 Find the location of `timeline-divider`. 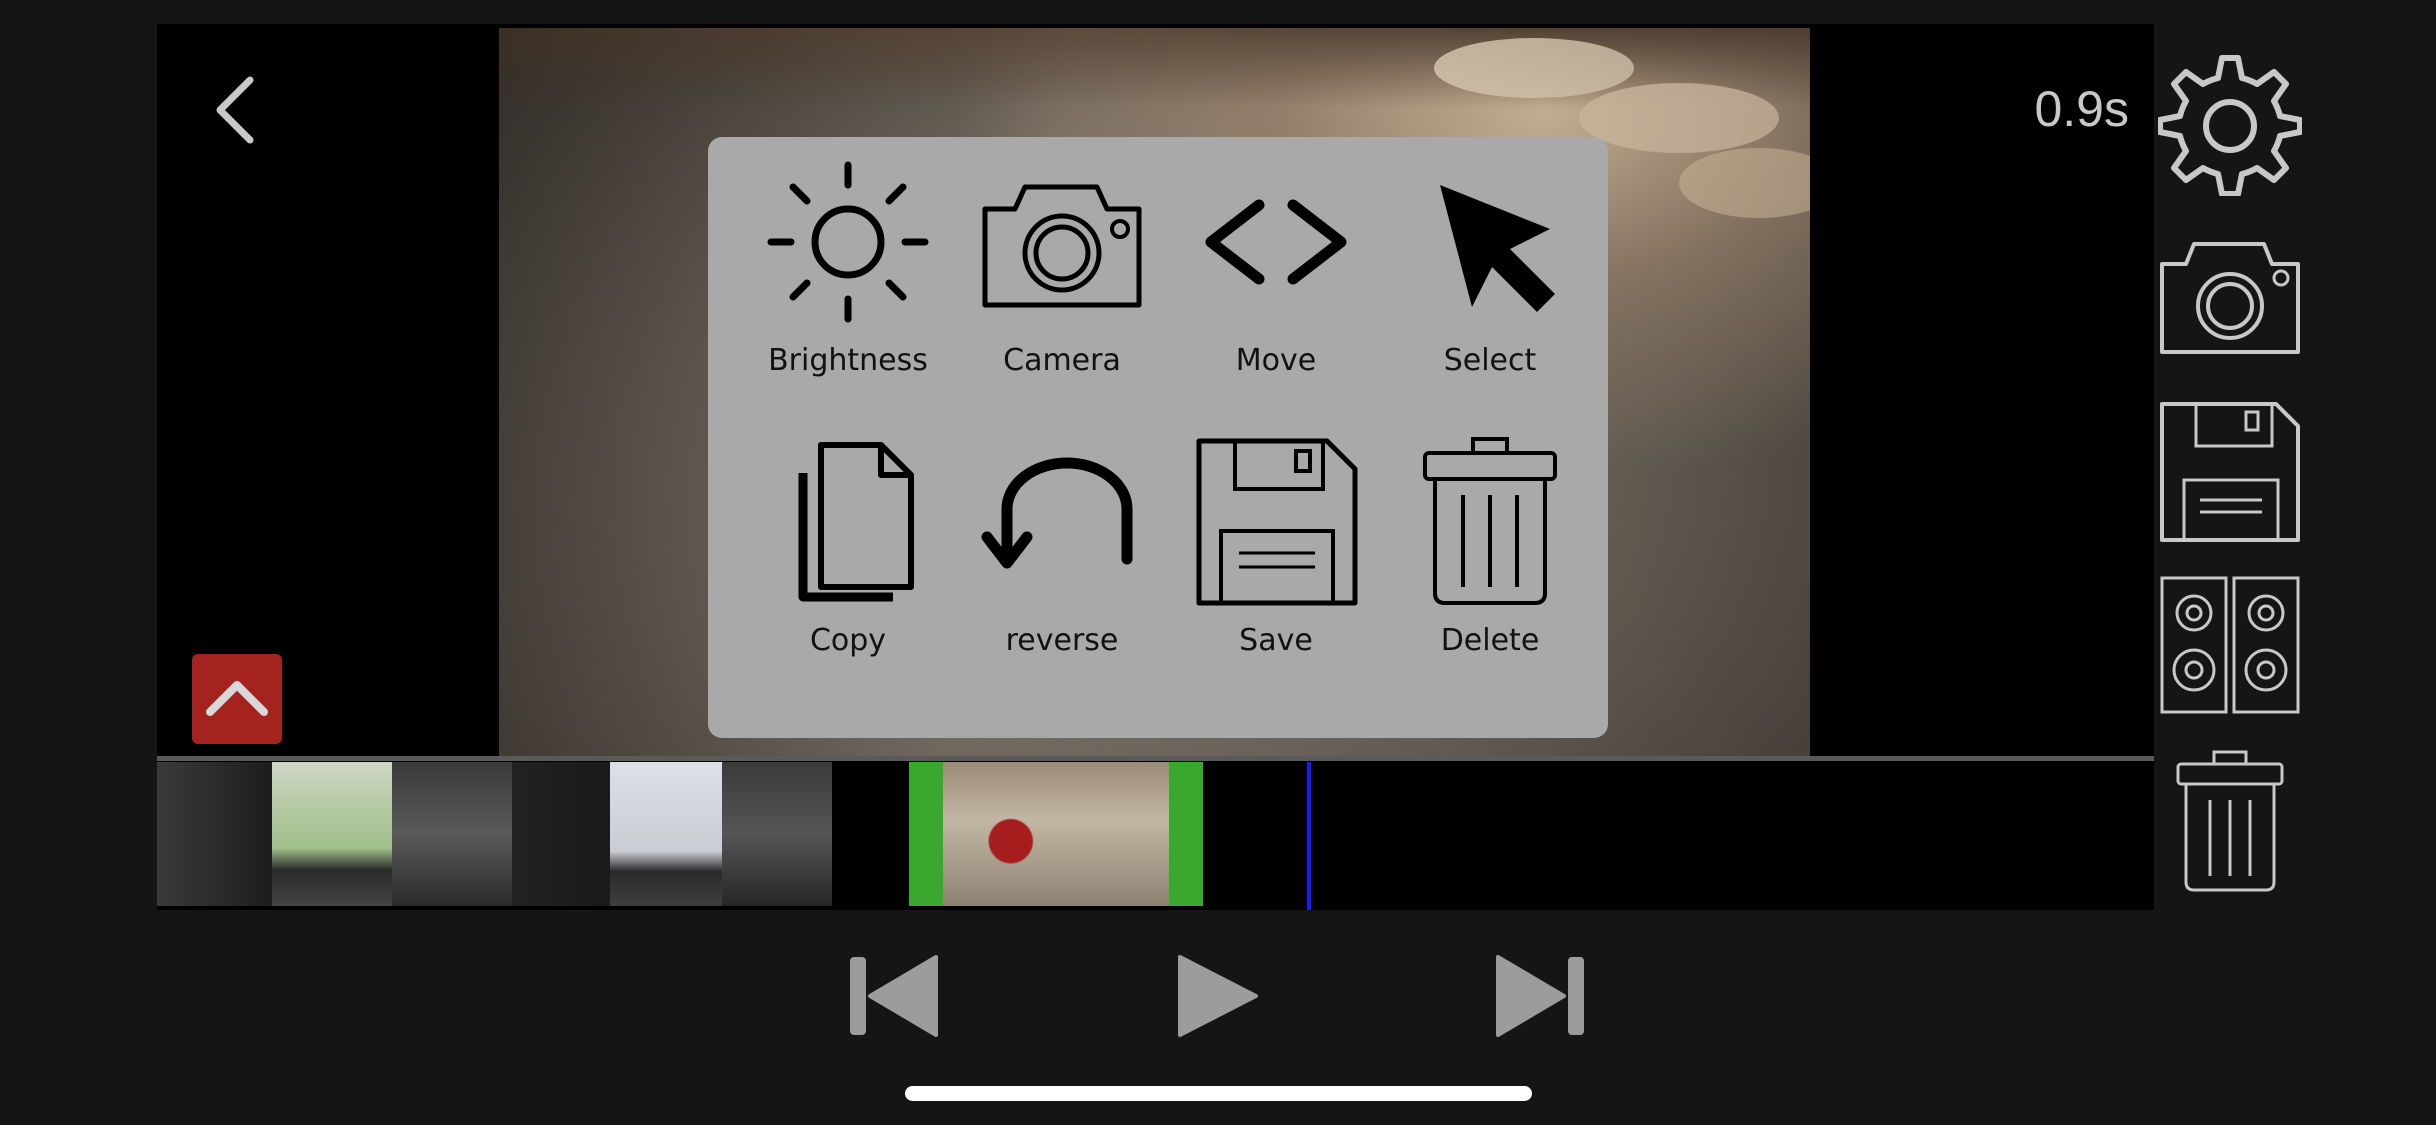

timeline-divider is located at coordinates (1155, 758).